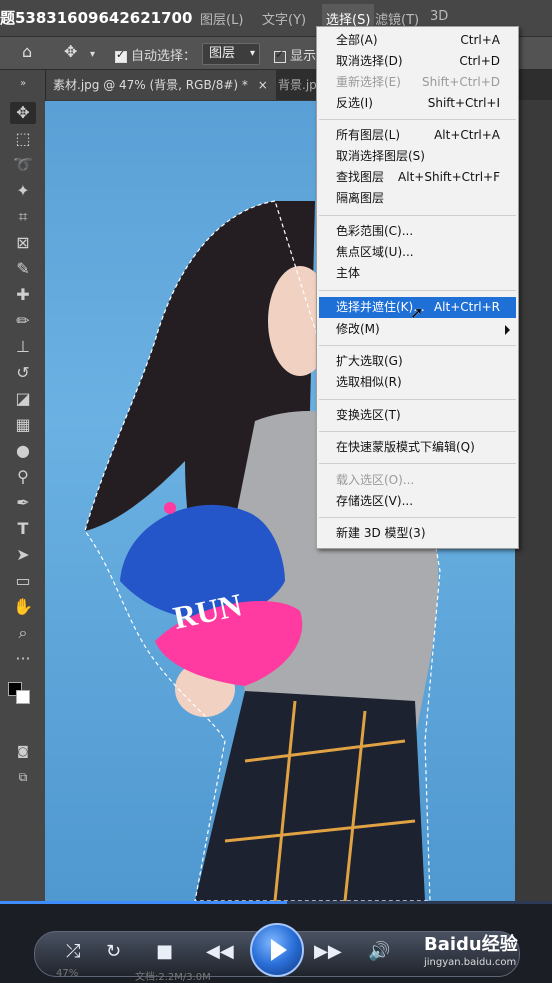 The height and width of the screenshot is (983, 552). I want to click on stamp-icon: ⊥, so click(23, 347).